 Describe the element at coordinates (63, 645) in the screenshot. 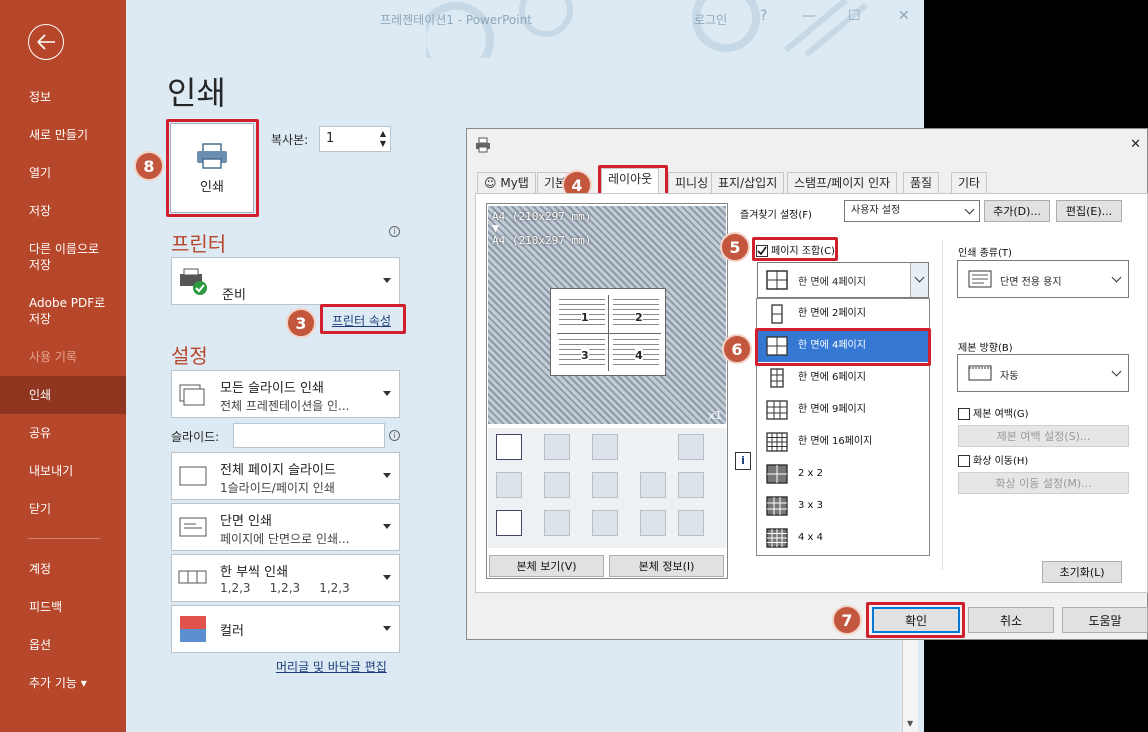

I see `nav-options: 옵션` at that location.